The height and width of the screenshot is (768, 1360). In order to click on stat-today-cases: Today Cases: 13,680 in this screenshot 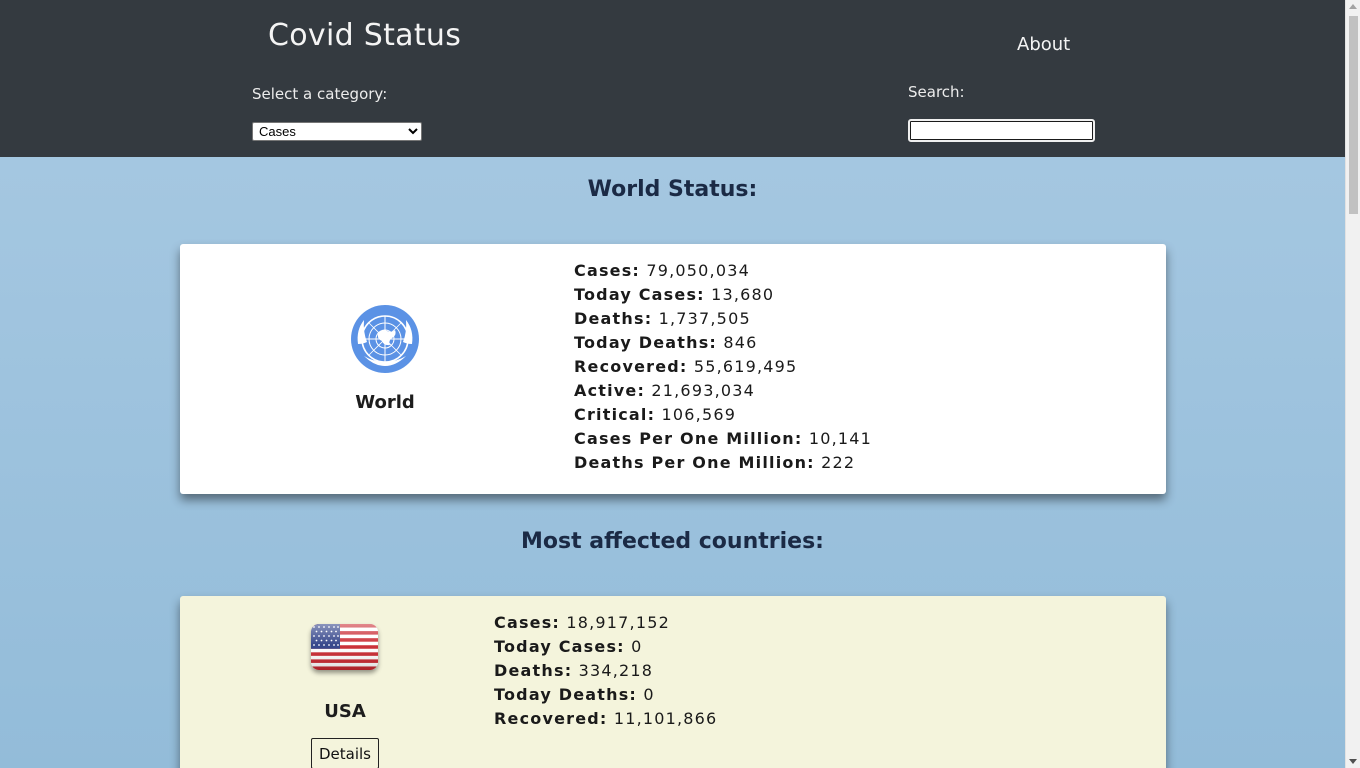, I will do `click(723, 295)`.